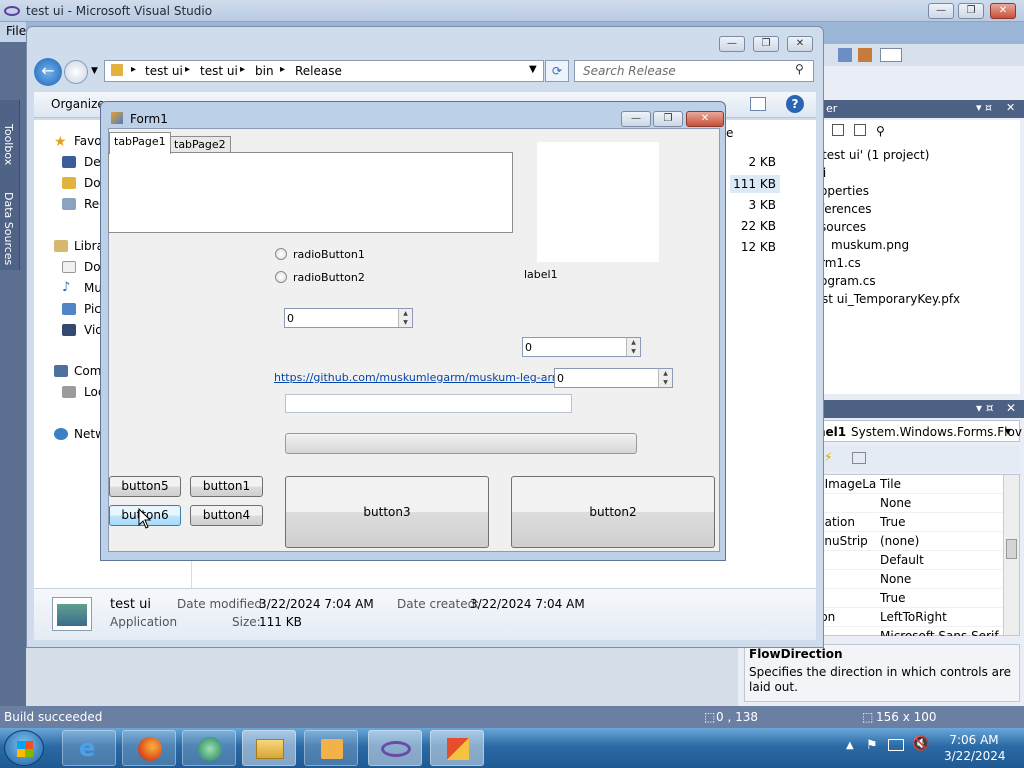  I want to click on properties-scrollbar, so click(1011, 555).